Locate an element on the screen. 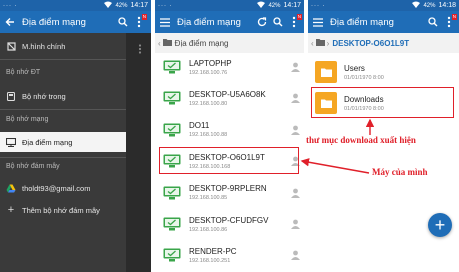 The image size is (459, 272). arrow-to-my-machine is located at coordinates (335, 166).